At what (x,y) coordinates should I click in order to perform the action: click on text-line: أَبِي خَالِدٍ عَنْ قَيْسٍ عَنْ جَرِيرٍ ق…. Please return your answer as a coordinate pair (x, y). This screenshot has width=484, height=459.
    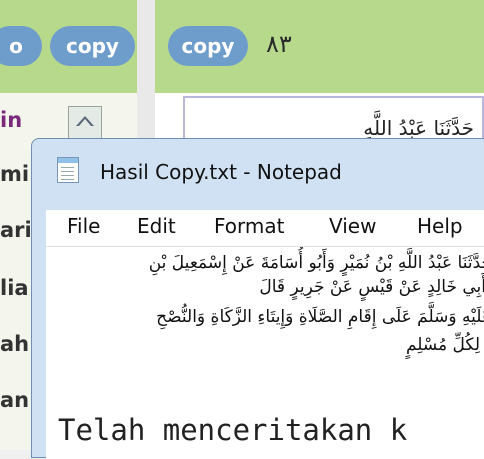
    Looking at the image, I should click on (371, 287).